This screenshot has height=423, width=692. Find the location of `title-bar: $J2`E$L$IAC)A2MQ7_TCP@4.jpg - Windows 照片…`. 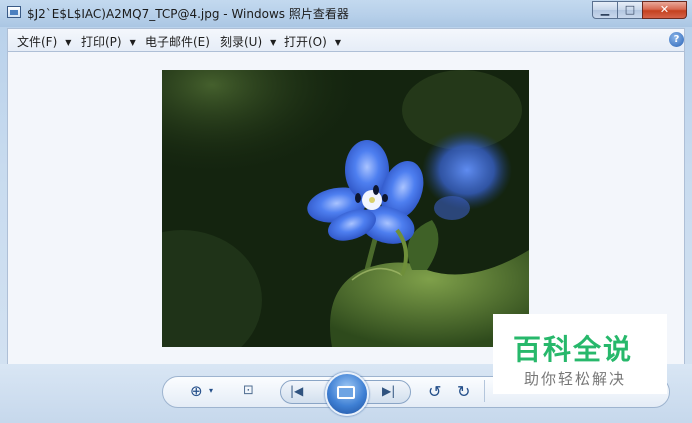

title-bar: $J2`E$L$IAC)A2MQ7_TCP@4.jpg - Windows 照片… is located at coordinates (346, 13).